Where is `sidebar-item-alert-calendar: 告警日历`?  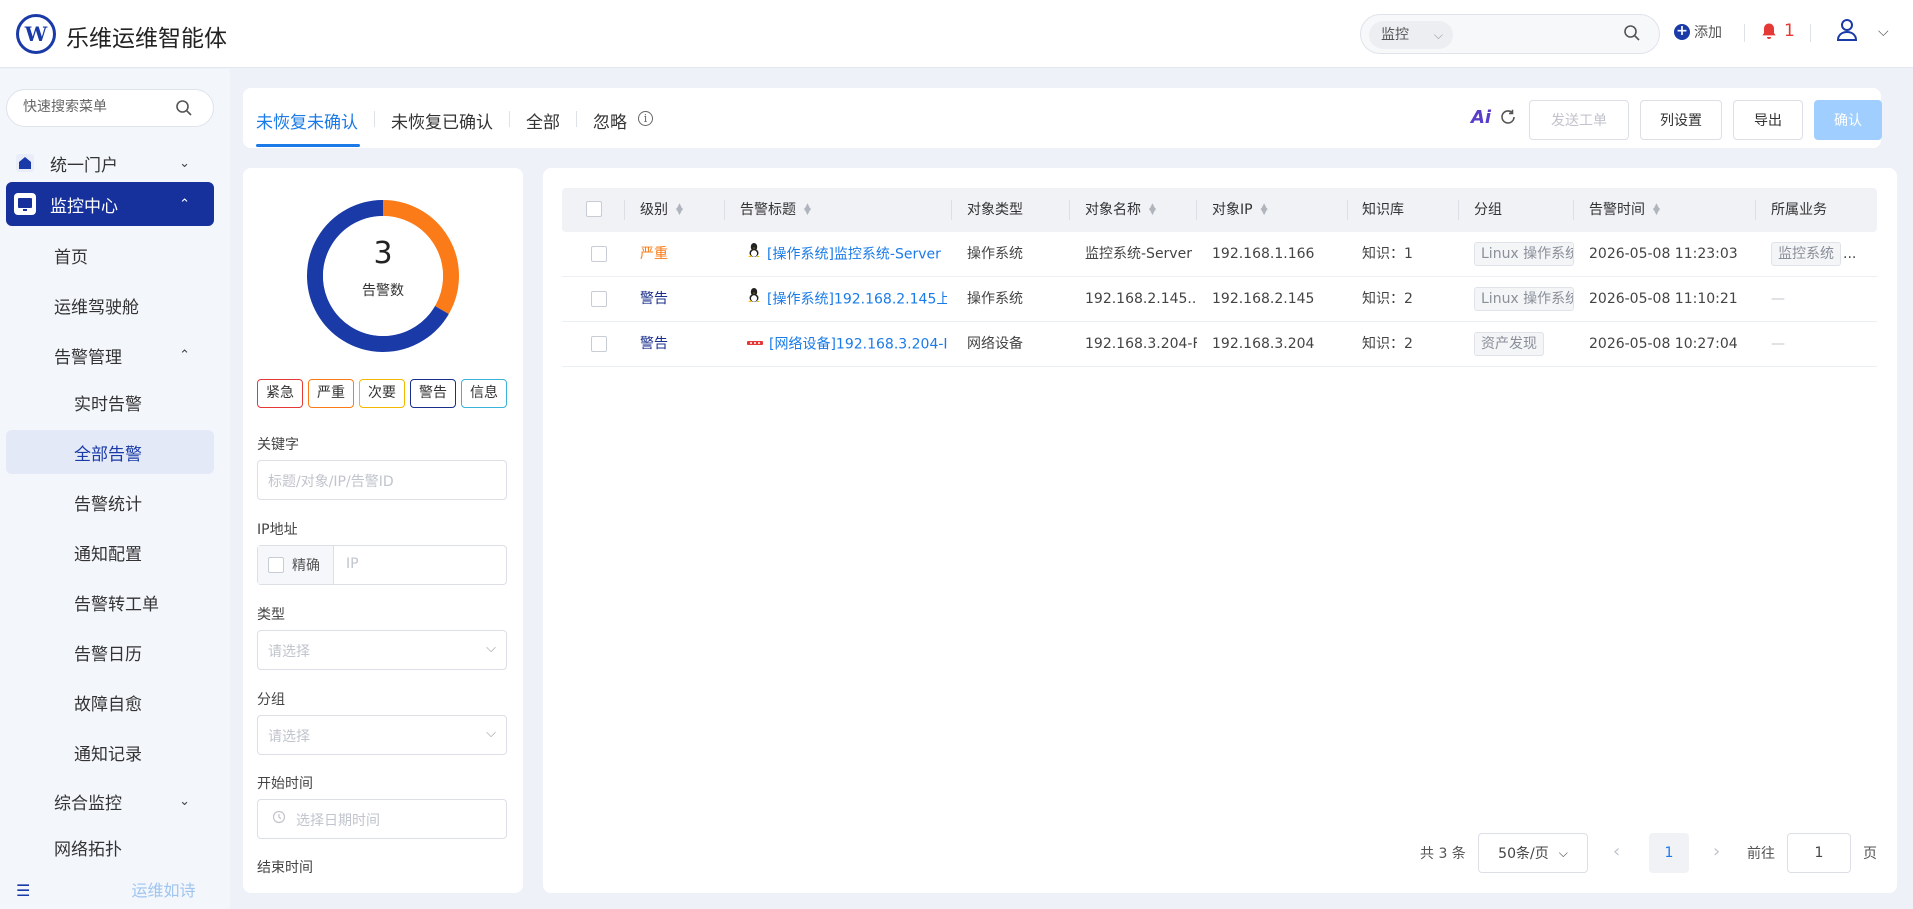
sidebar-item-alert-calendar: 告警日历 is located at coordinates (110, 652).